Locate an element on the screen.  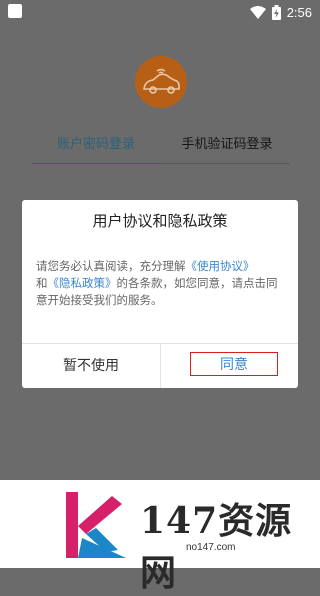
tab-account-password-login: 账户密码登录 is located at coordinates (96, 145).